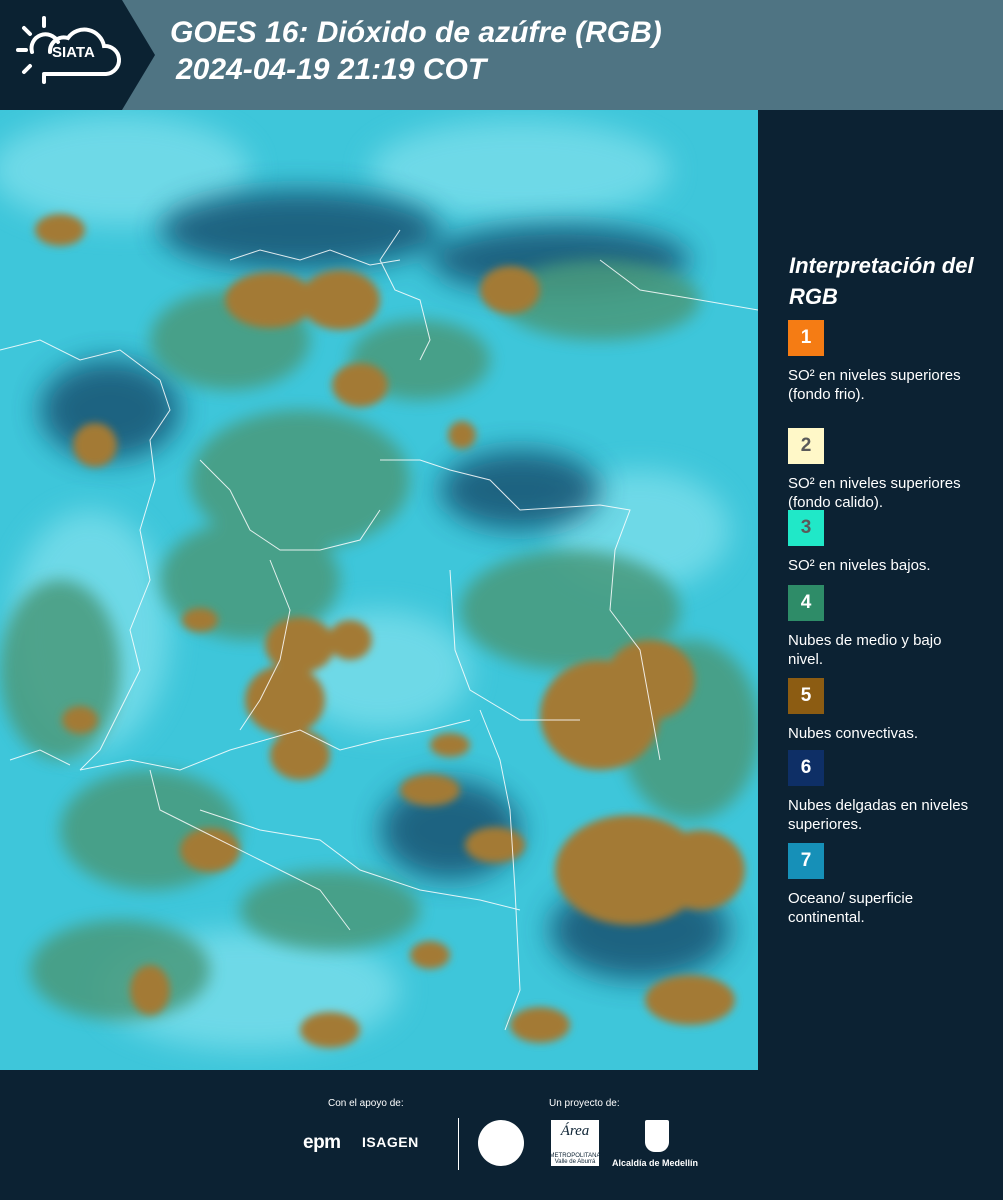  What do you see at coordinates (501, 1143) in the screenshot?
I see `medellin-seal-icon` at bounding box center [501, 1143].